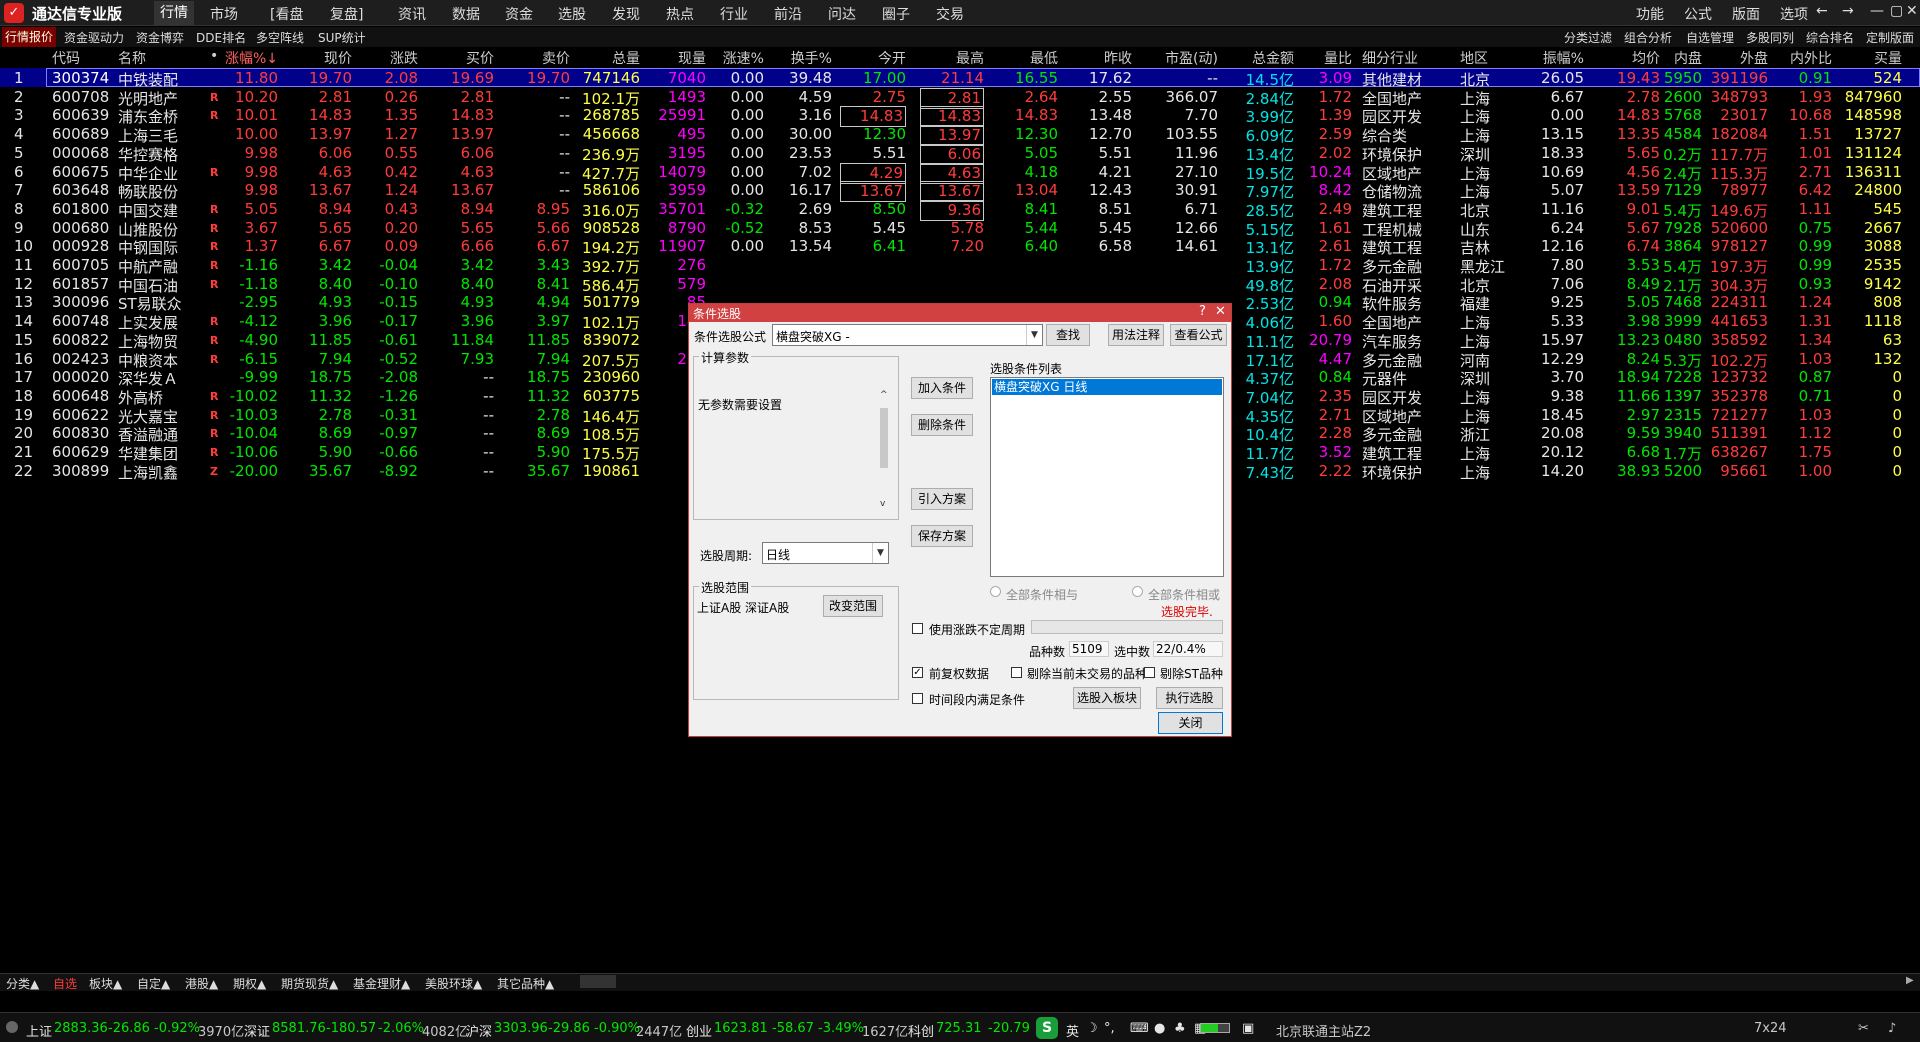  I want to click on column-header-reg: 地区, so click(1490, 58).